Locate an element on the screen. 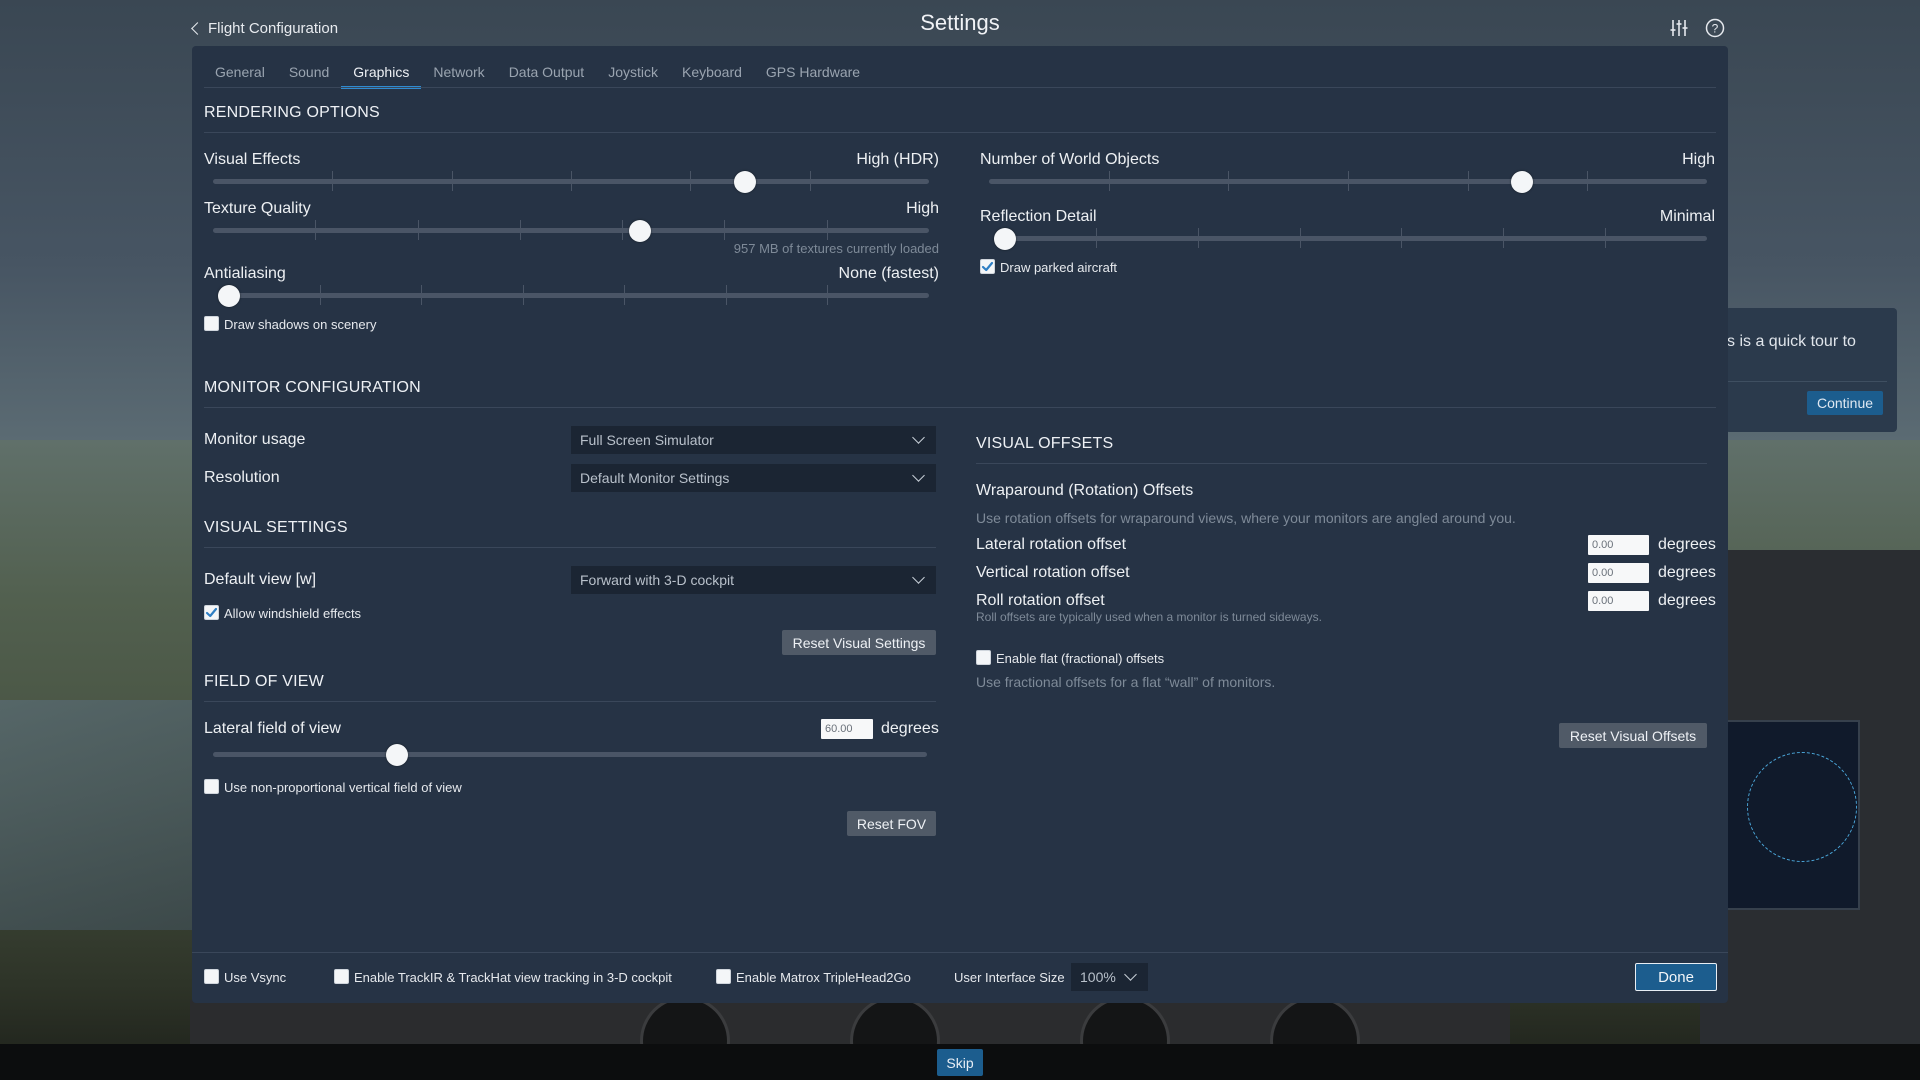 The height and width of the screenshot is (1080, 1920). fov-divider is located at coordinates (570, 701).